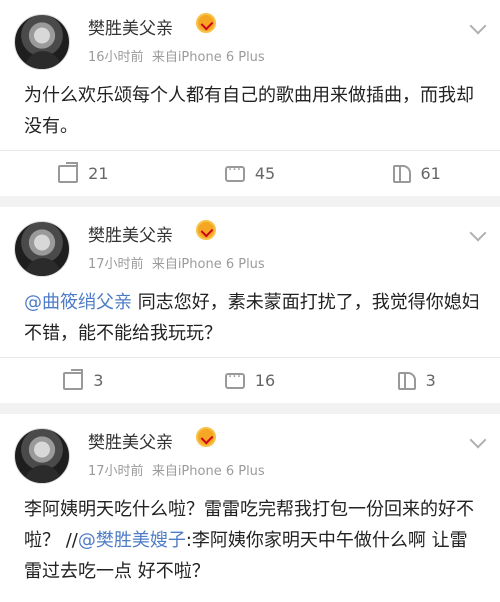 This screenshot has height=602, width=500. What do you see at coordinates (254, 318) in the screenshot?
I see `post-text: @曲筱绡父亲 同志您好，素未蒙面打扰了，我觉得你媳妇不错，能不能给我玩玩？` at bounding box center [254, 318].